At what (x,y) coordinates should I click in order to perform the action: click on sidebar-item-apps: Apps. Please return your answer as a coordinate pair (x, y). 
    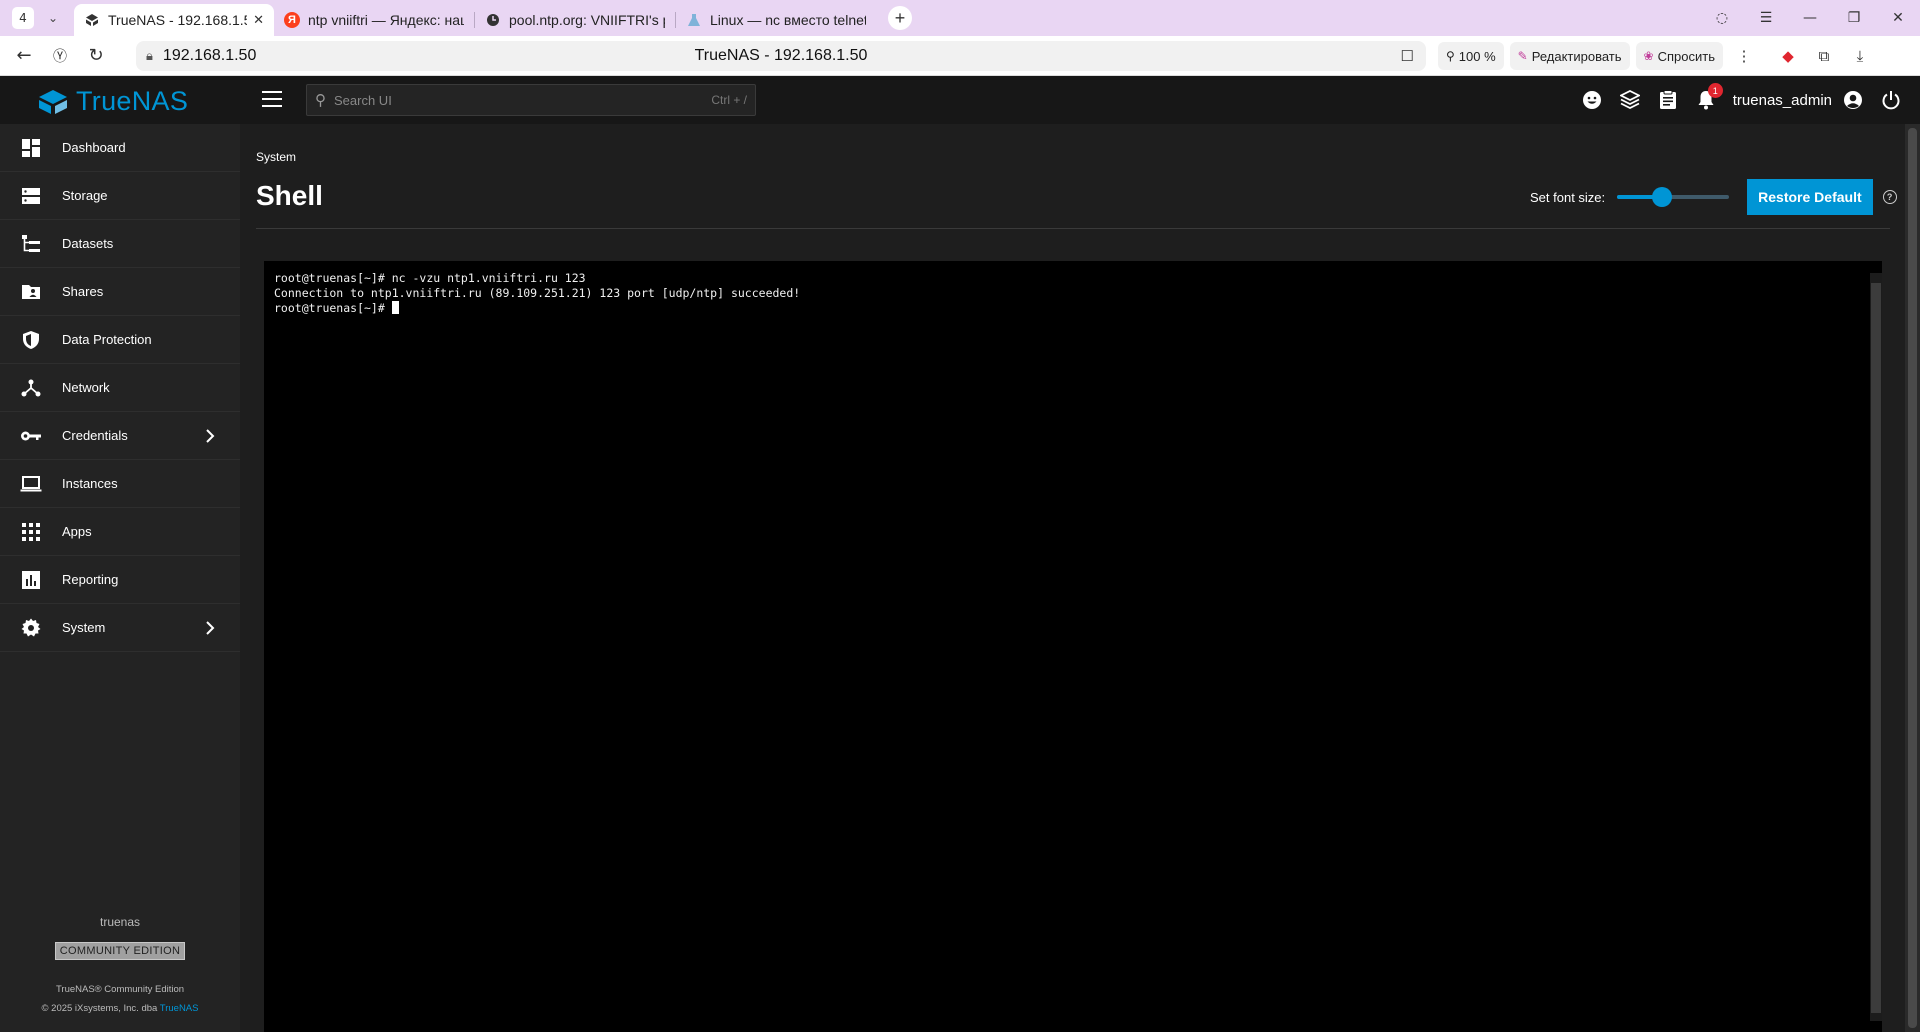
    Looking at the image, I should click on (120, 532).